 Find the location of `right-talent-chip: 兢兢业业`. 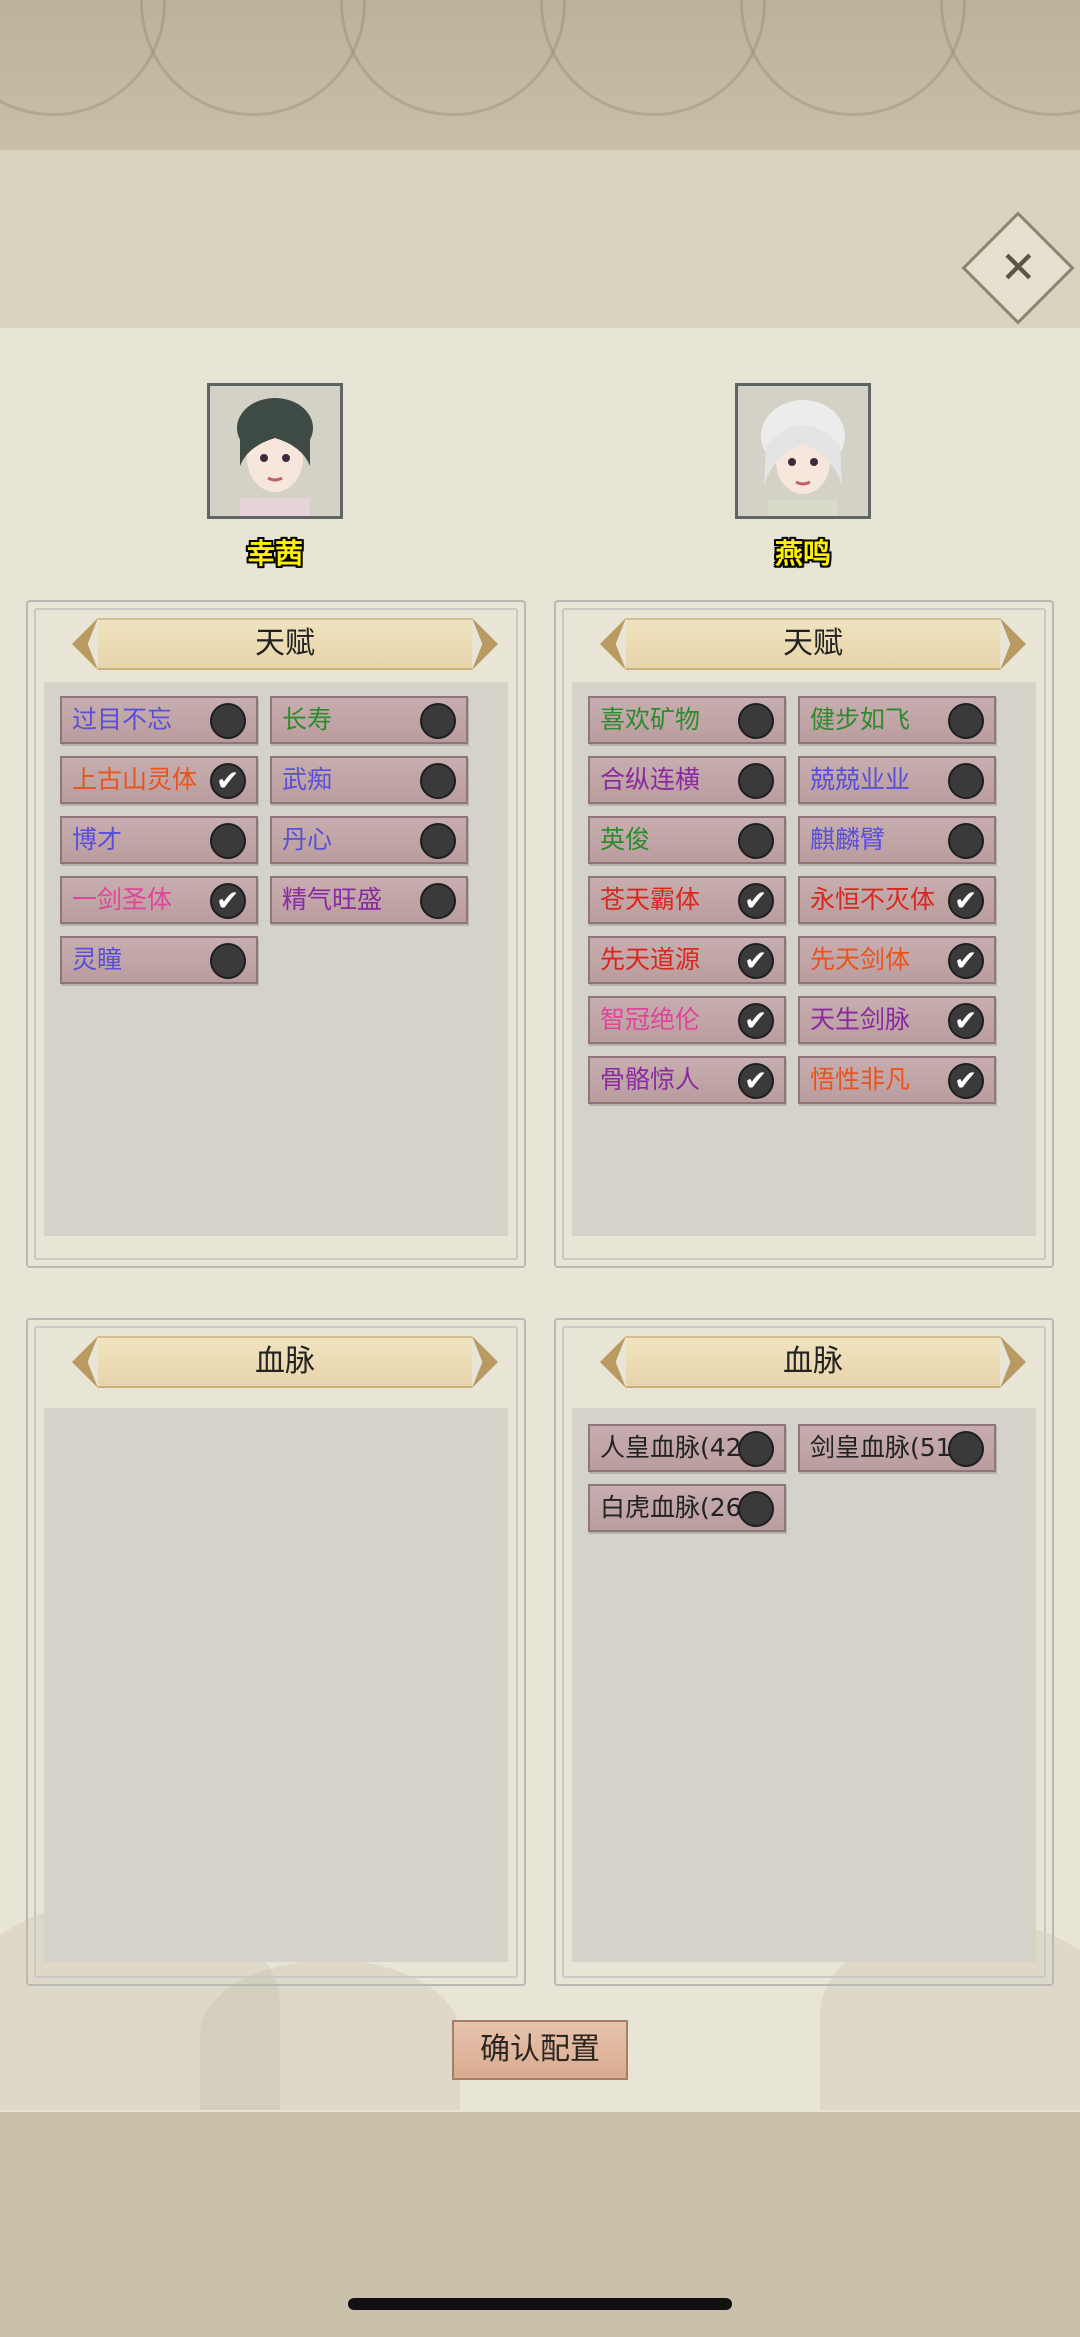

right-talent-chip: 兢兢业业 is located at coordinates (897, 780).